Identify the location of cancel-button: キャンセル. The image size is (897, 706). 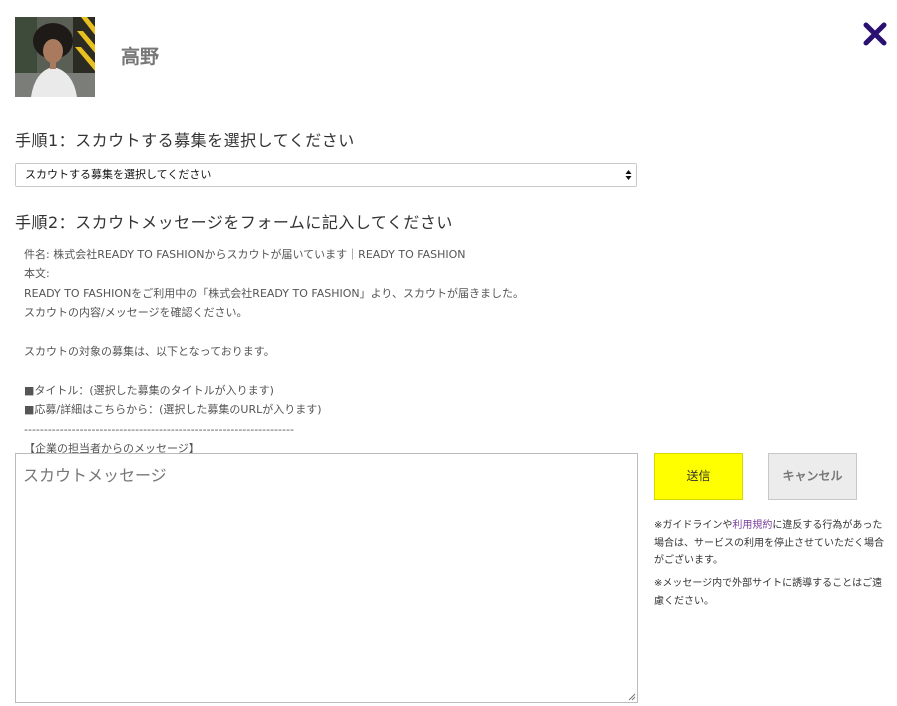
(812, 476).